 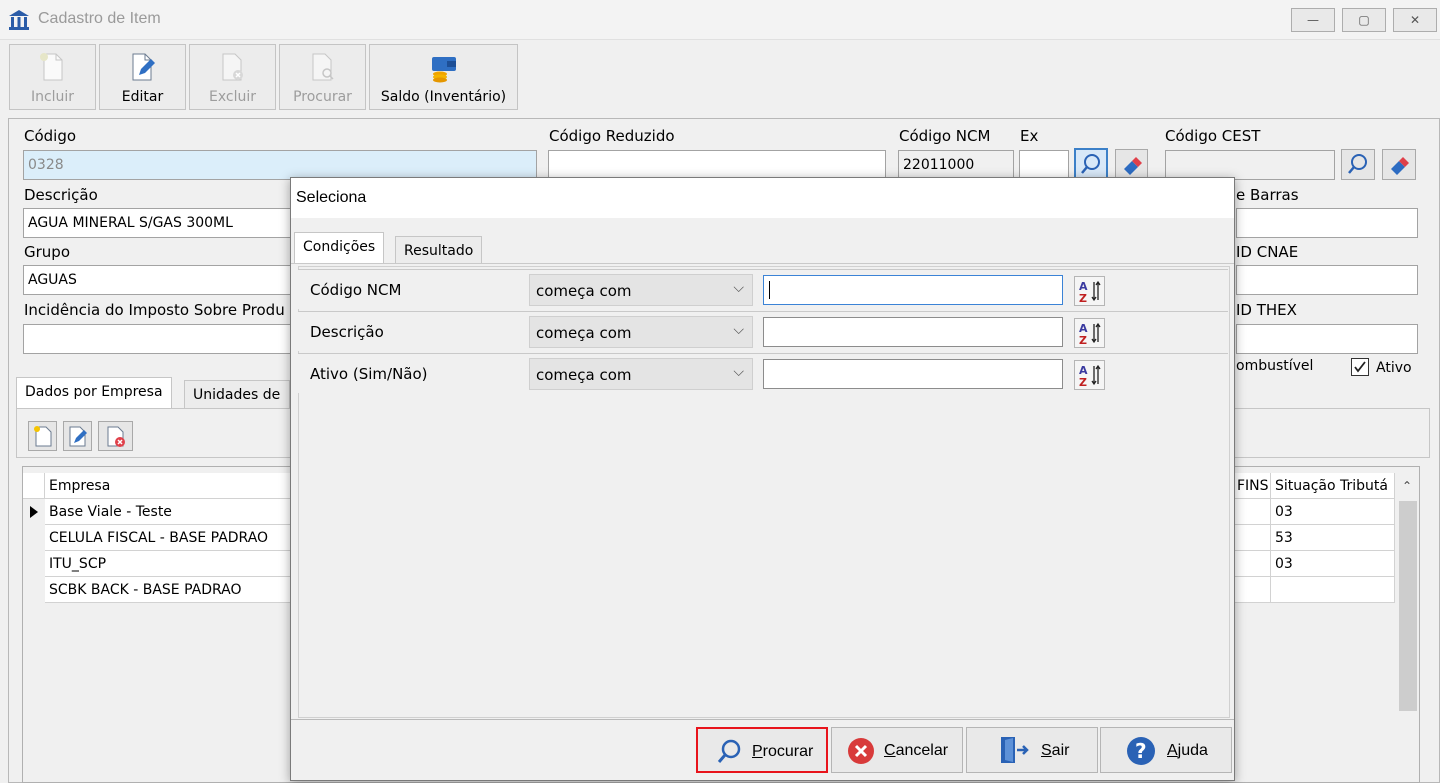 I want to click on incidencia-field, so click(x=158, y=339).